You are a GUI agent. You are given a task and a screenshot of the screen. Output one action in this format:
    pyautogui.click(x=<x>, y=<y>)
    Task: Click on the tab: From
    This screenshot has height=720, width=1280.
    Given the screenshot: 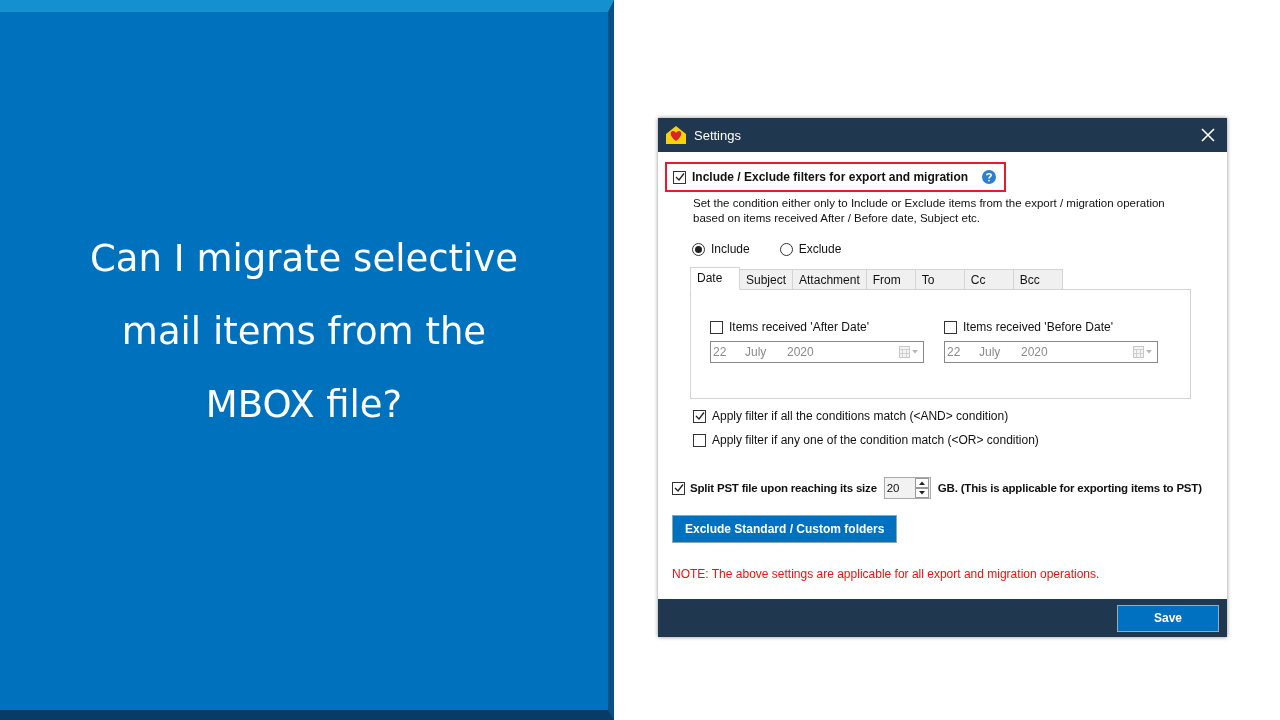 What is the action you would take?
    pyautogui.click(x=891, y=279)
    